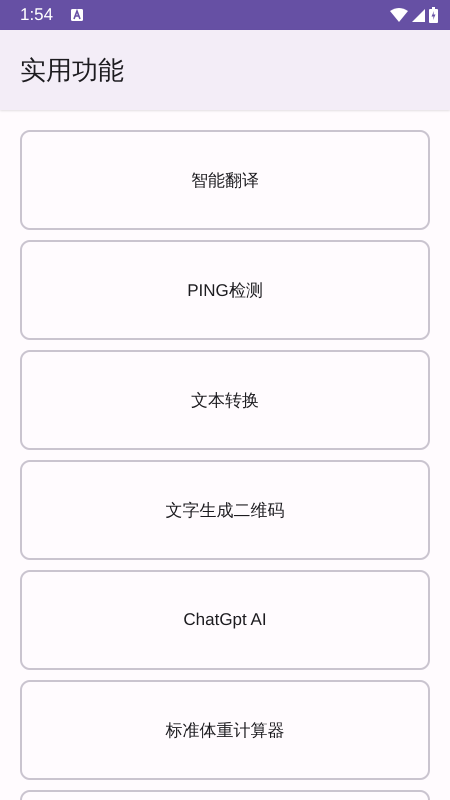 This screenshot has width=450, height=800. Describe the element at coordinates (72, 70) in the screenshot. I see `page-title: 实用功能` at that location.